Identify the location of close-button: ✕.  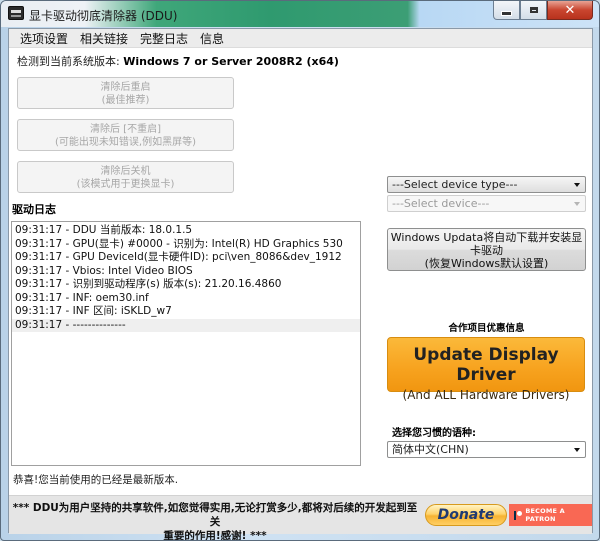
(570, 10).